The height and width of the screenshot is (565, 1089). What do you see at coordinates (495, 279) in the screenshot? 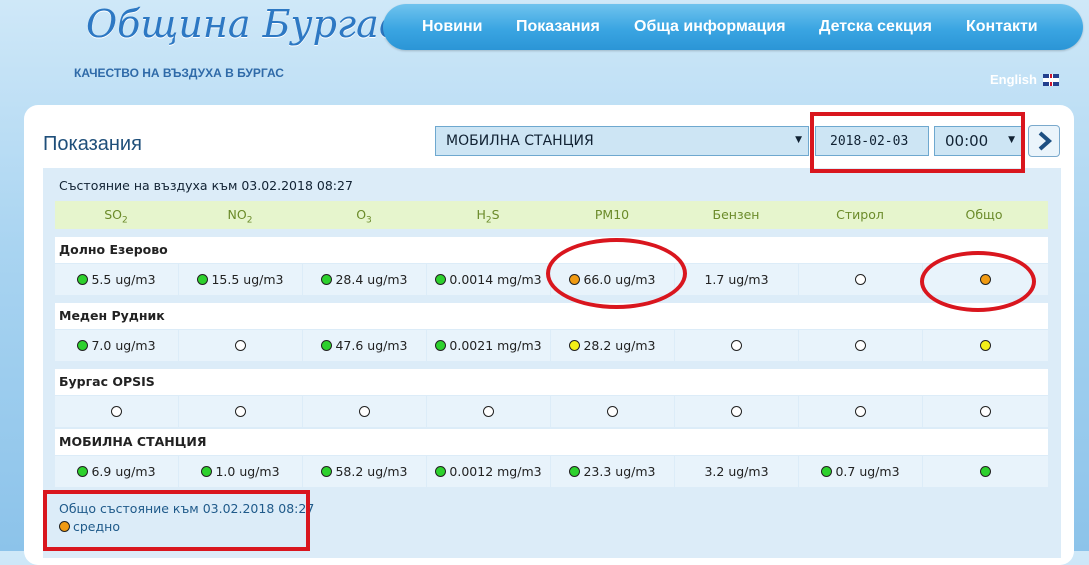
I see `reading-value: 0.0014 mg/m3` at bounding box center [495, 279].